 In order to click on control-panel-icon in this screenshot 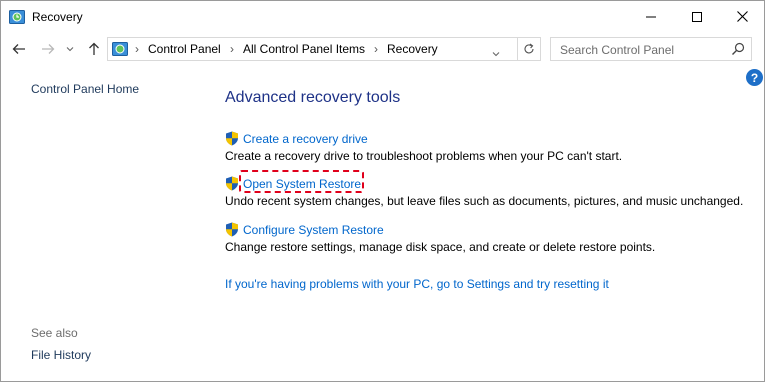, I will do `click(120, 49)`.